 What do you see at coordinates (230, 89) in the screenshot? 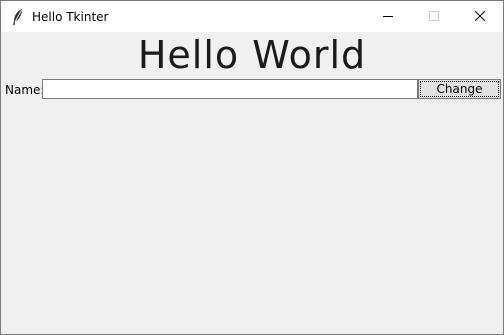
I see `name-input` at bounding box center [230, 89].